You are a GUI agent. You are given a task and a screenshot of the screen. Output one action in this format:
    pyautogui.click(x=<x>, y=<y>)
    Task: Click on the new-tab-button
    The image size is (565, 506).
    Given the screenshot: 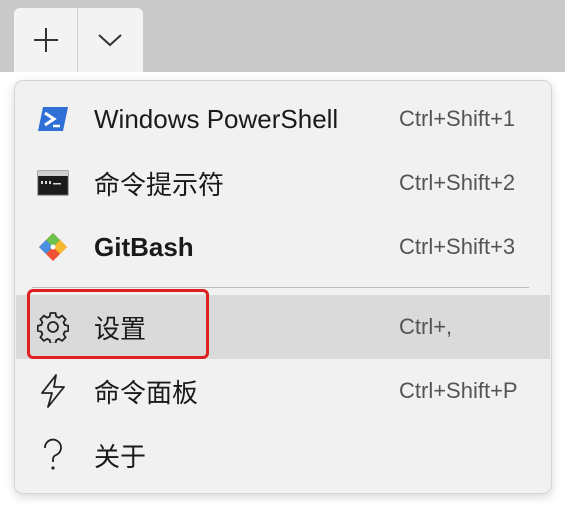 What is the action you would take?
    pyautogui.click(x=46, y=40)
    